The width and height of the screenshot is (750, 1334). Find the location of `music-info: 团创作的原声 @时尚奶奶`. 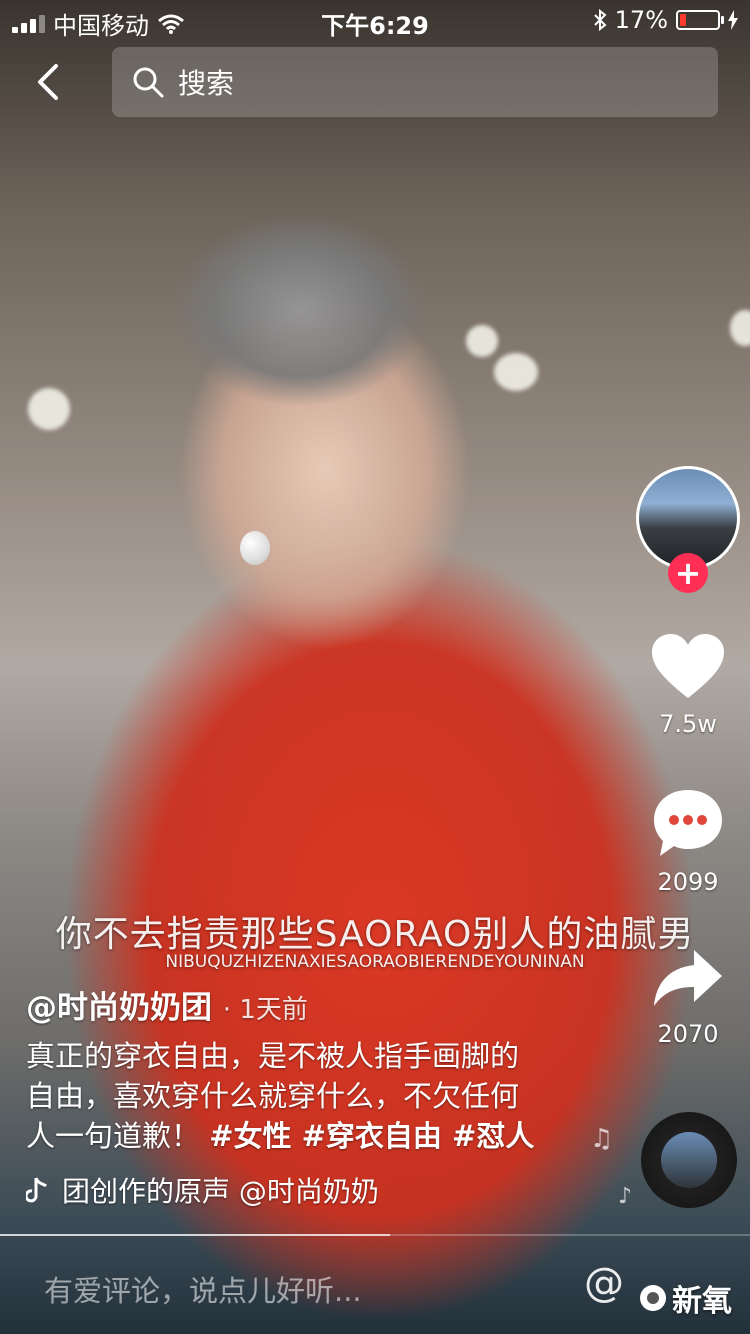

music-info: 团创作的原声 @时尚奶奶 is located at coordinates (226, 1190).